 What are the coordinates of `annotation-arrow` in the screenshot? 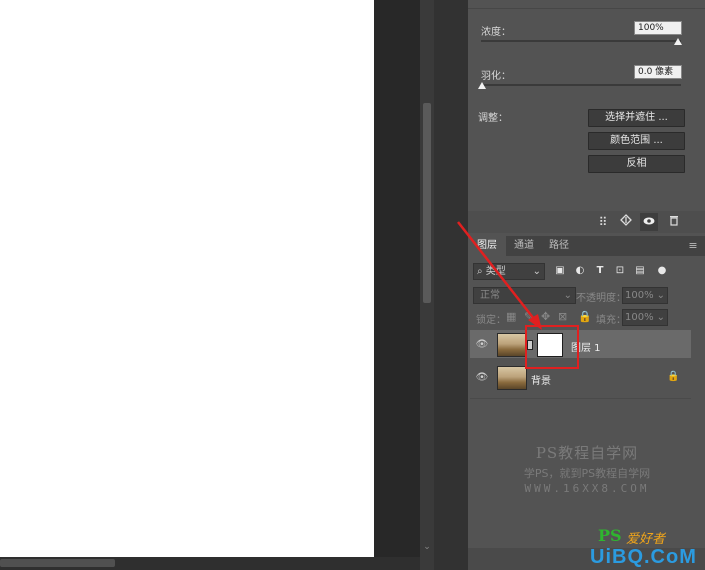 It's located at (499, 275).